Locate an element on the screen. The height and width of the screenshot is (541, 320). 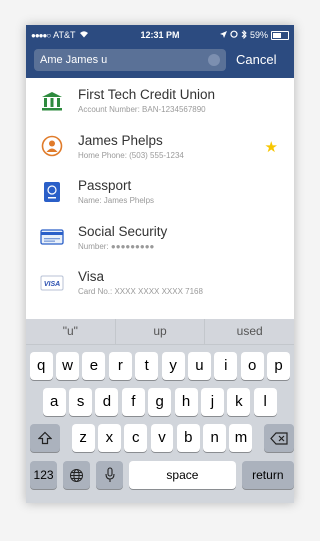
key-a: a is located at coordinates (54, 402).